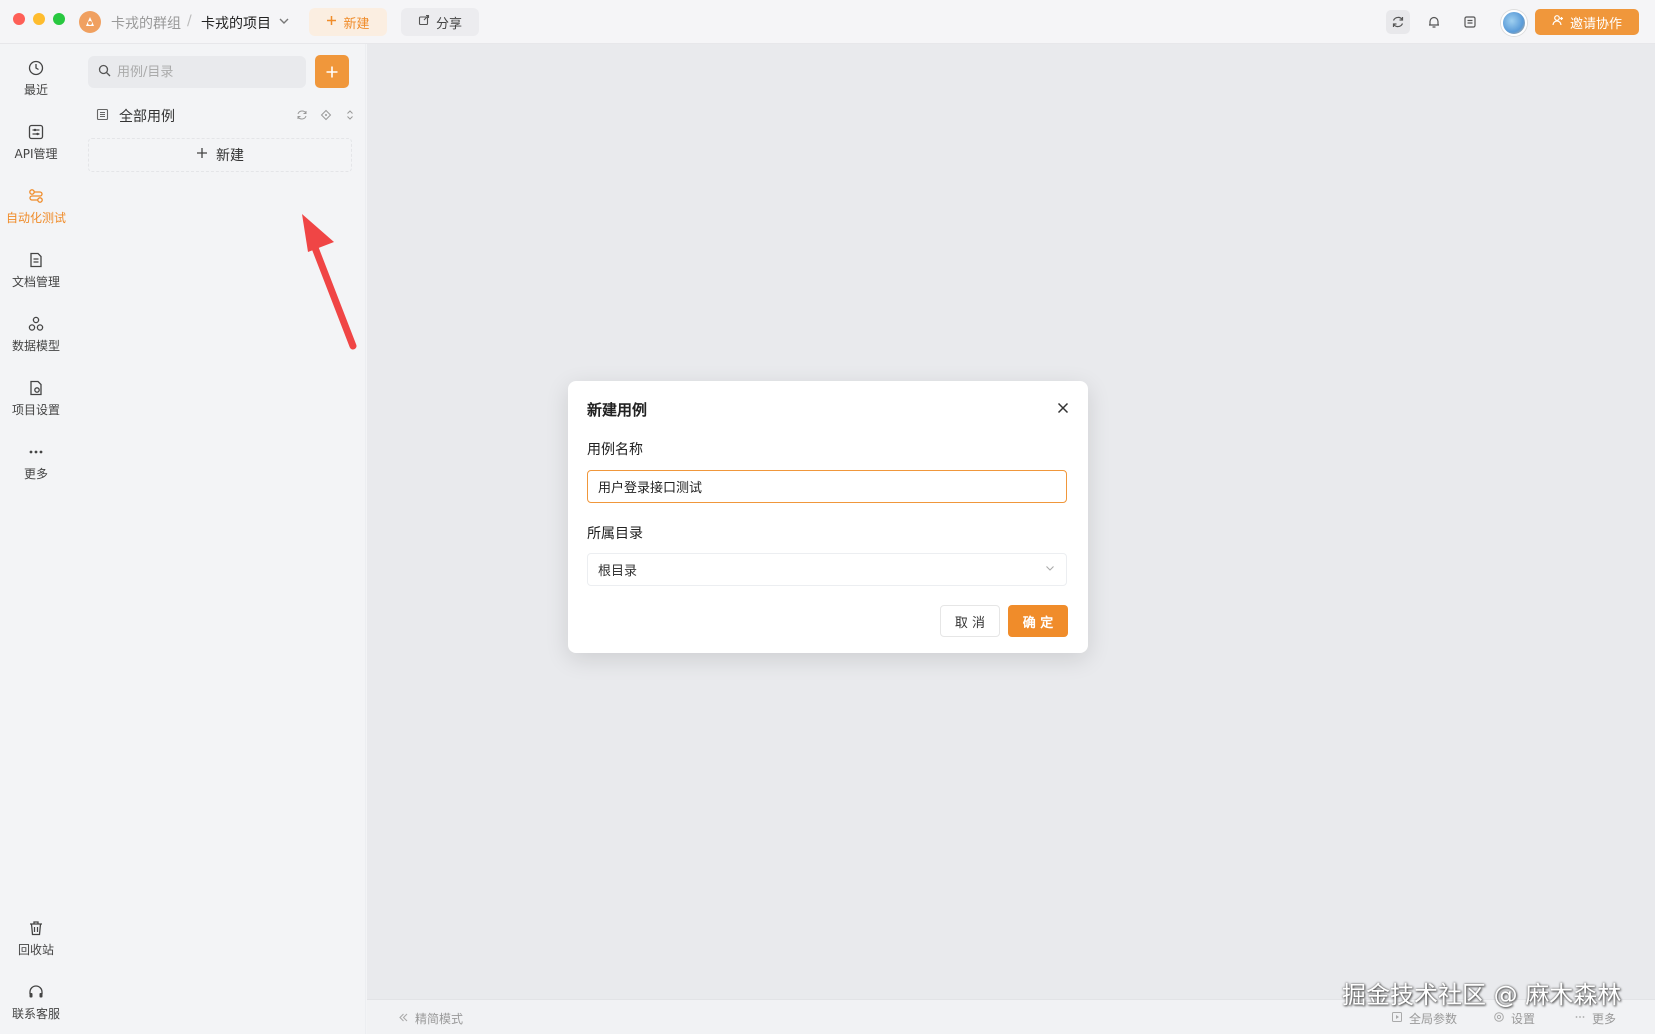  What do you see at coordinates (36, 334) in the screenshot?
I see `nav-item-data-model: 数据模型` at bounding box center [36, 334].